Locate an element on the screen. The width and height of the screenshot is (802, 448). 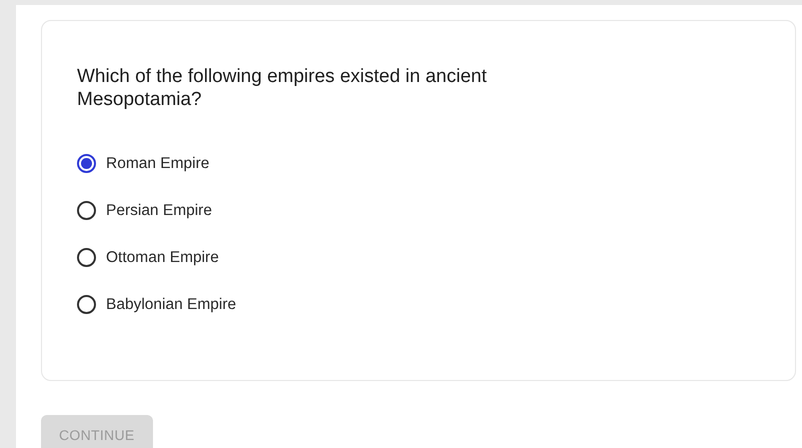
question-text: Which of the following empires existed in ancient Mesopotamia? is located at coordinates (282, 88).